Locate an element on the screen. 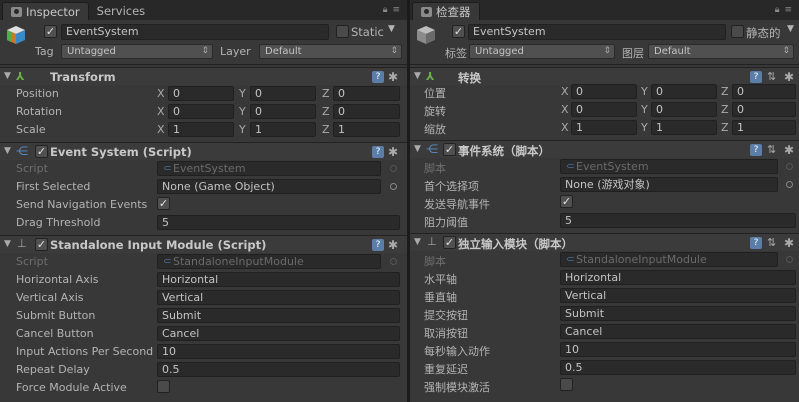  tab-services: Services is located at coordinates (121, 11).